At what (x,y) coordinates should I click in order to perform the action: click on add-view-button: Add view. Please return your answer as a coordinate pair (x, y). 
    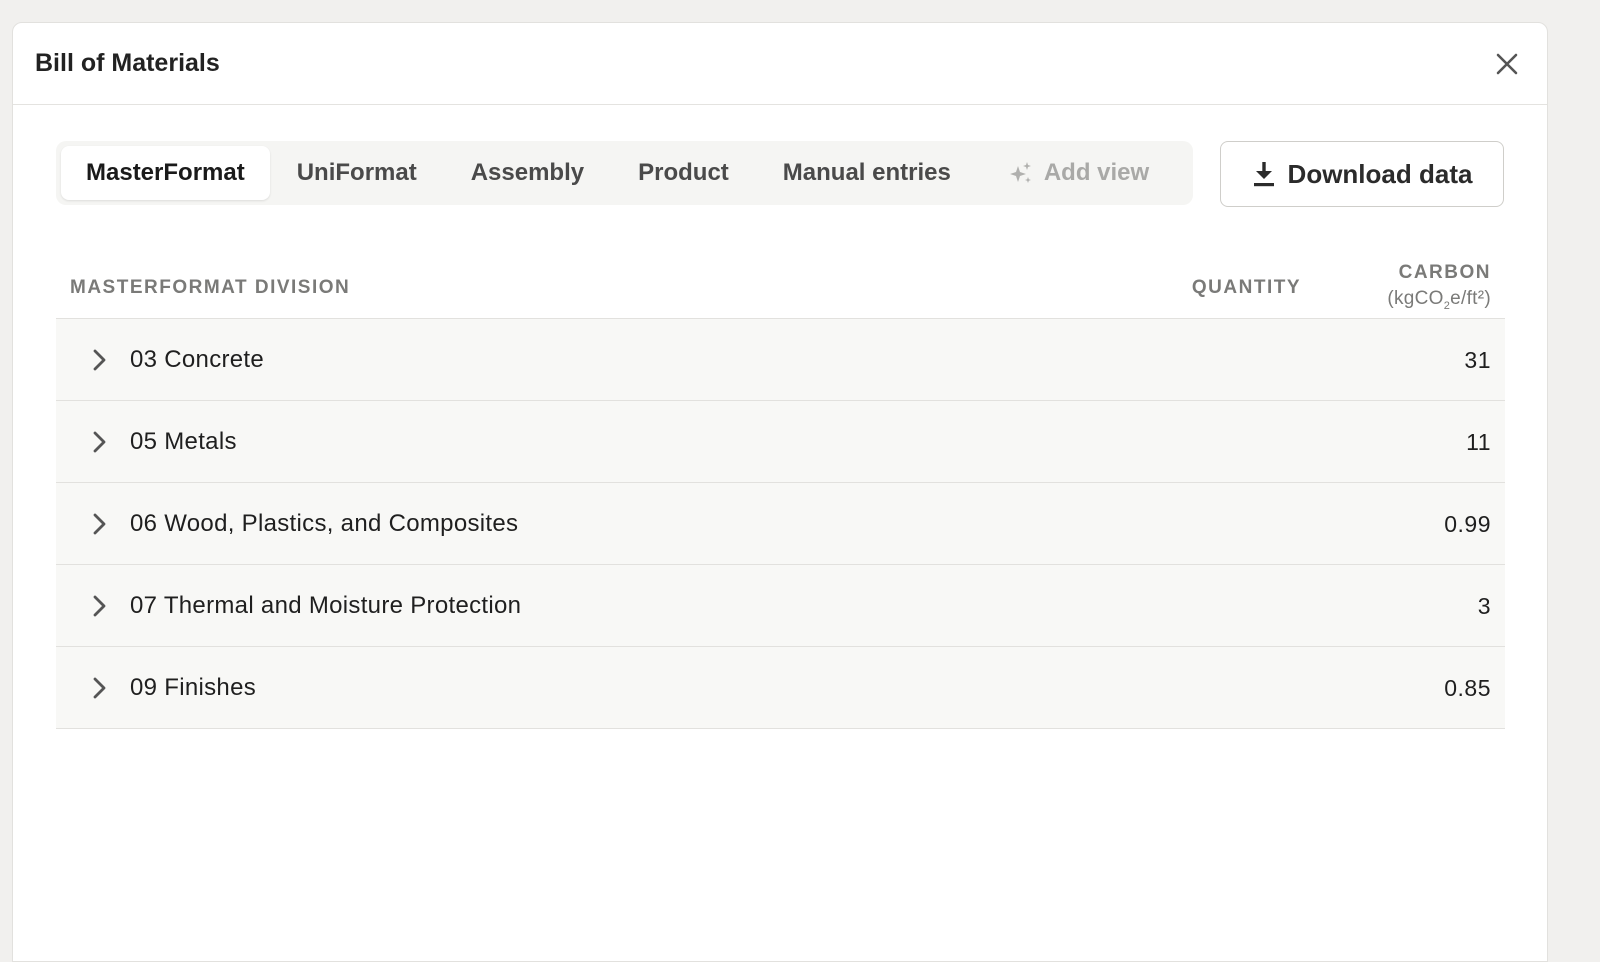
    Looking at the image, I should click on (1077, 173).